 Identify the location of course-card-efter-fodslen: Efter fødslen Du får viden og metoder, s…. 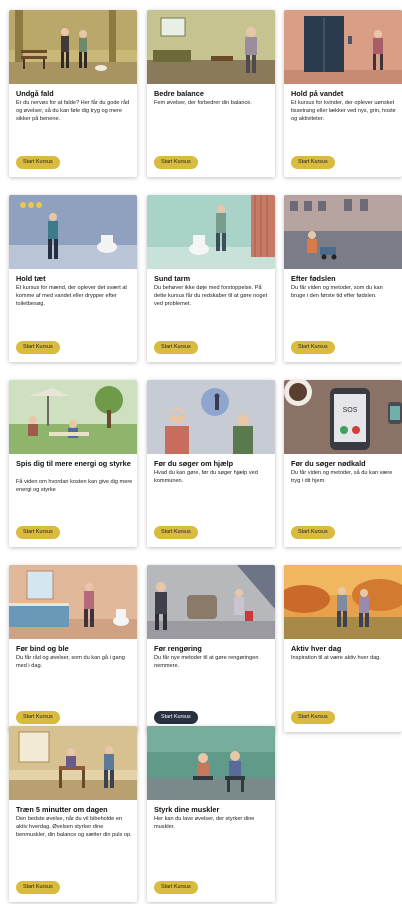
(343, 278).